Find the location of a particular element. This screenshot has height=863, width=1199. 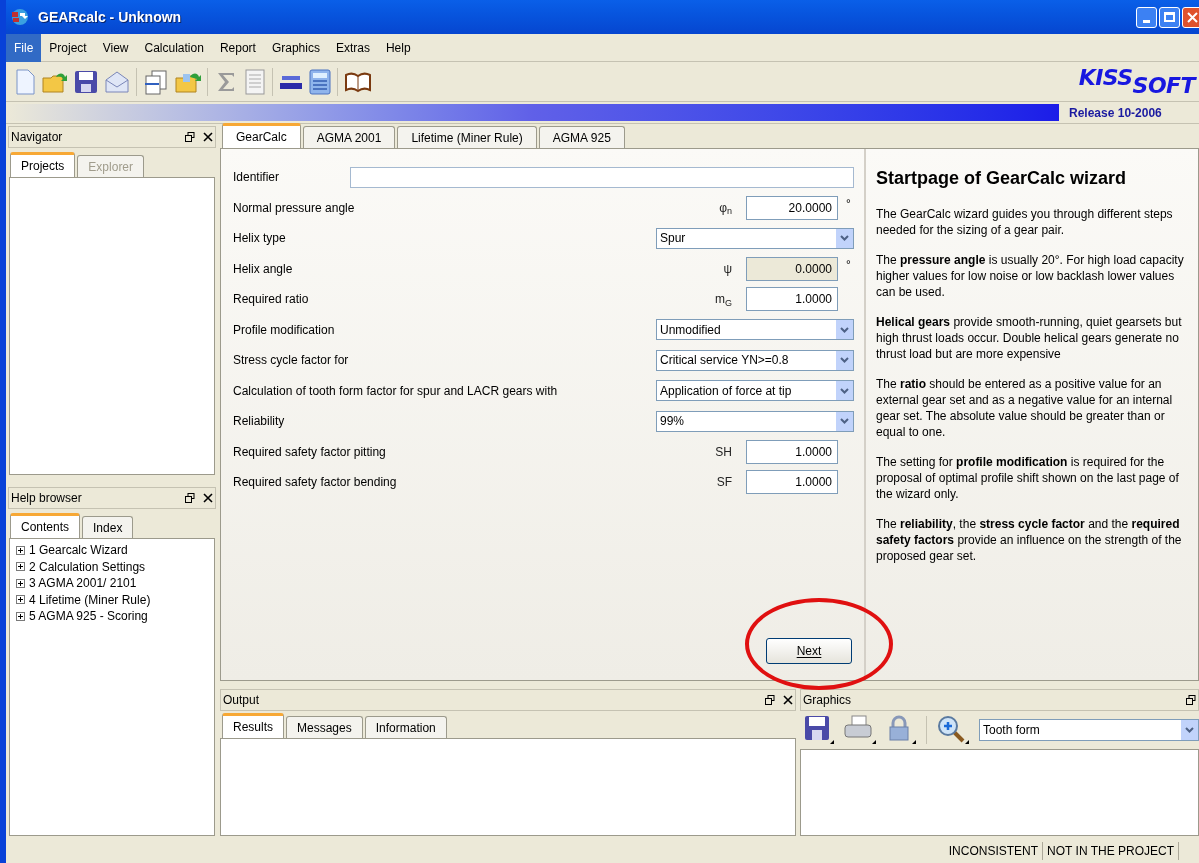

panel-title: Navigator is located at coordinates (37, 137).